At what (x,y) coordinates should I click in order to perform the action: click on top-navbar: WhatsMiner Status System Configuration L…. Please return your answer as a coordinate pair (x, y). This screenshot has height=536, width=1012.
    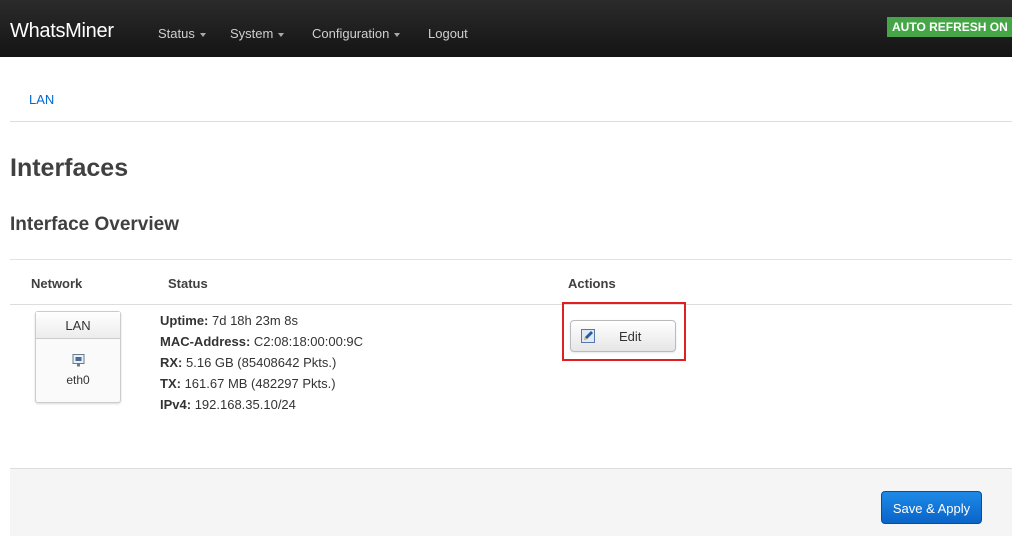
    Looking at the image, I should click on (506, 28).